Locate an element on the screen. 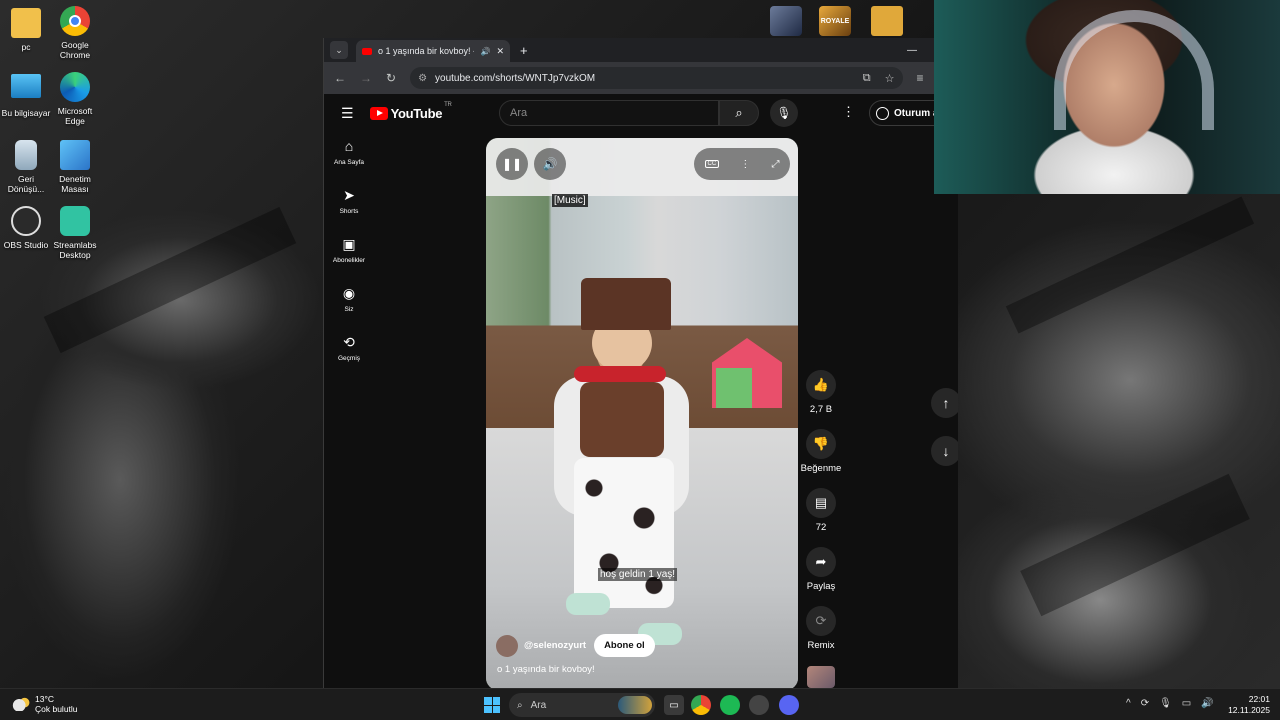 The height and width of the screenshot is (720, 1280). action-bar: 👍 2,7 B 👎 Beğenme ▤ 72 ➦ Paylaş ⟳ Remix is located at coordinates (821, 517).